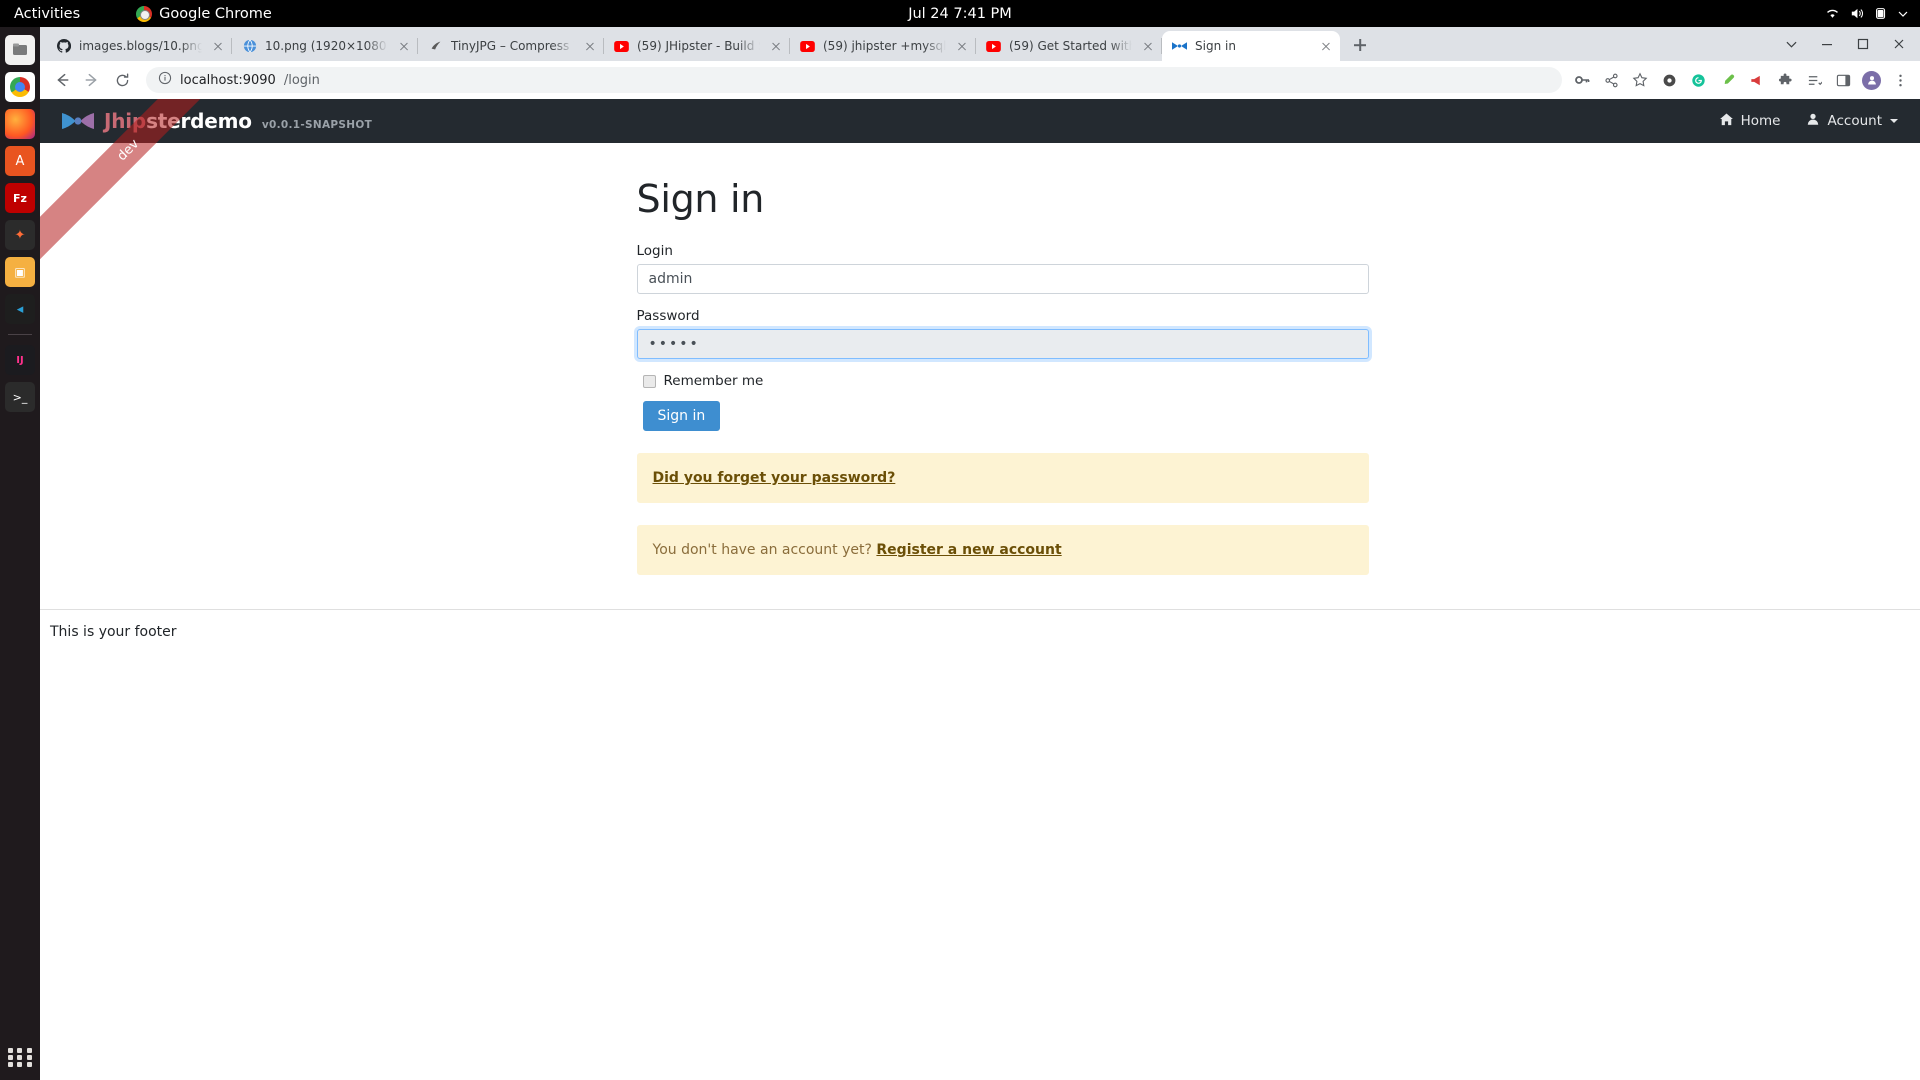 This screenshot has height=1080, width=1920. I want to click on activities-button: Activities, so click(47, 14).